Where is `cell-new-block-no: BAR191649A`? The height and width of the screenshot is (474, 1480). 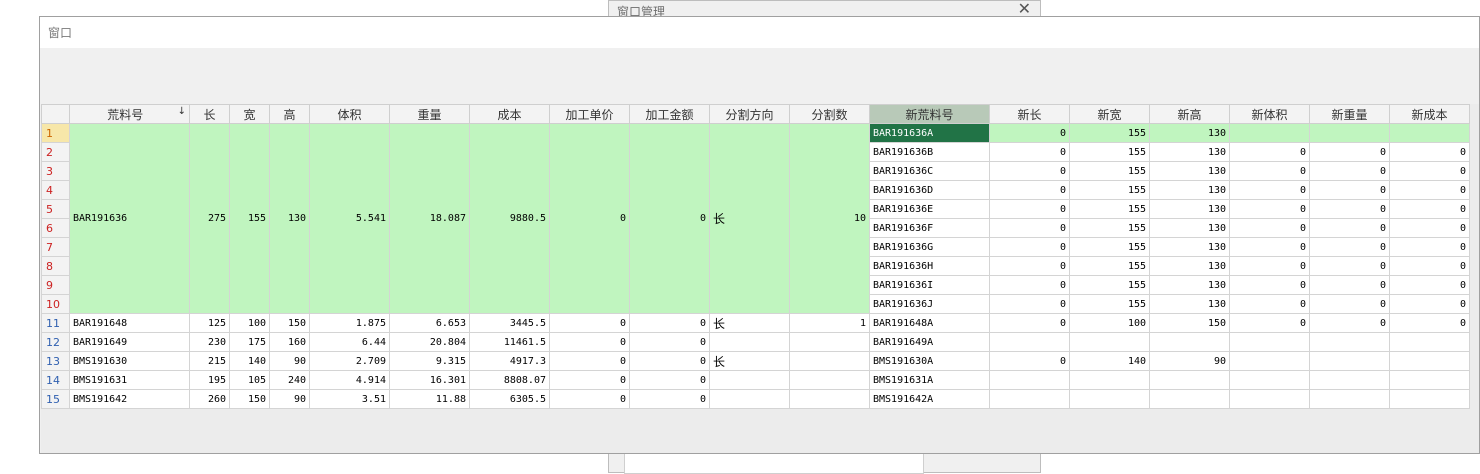 cell-new-block-no: BAR191649A is located at coordinates (929, 342).